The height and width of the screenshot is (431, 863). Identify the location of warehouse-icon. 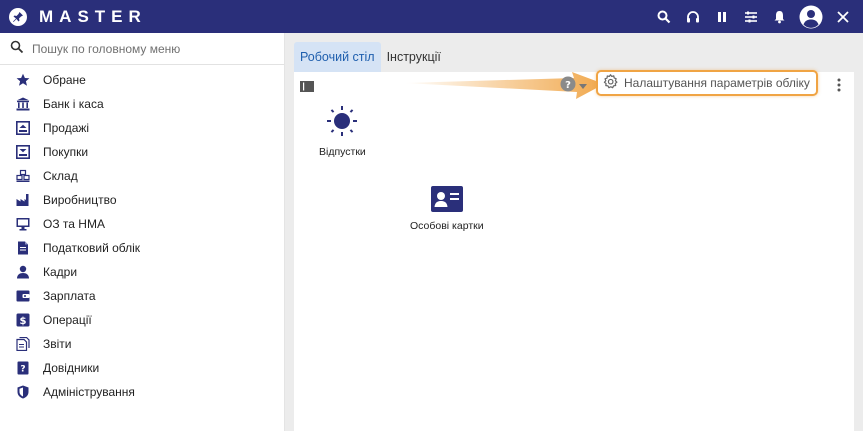
(23, 176).